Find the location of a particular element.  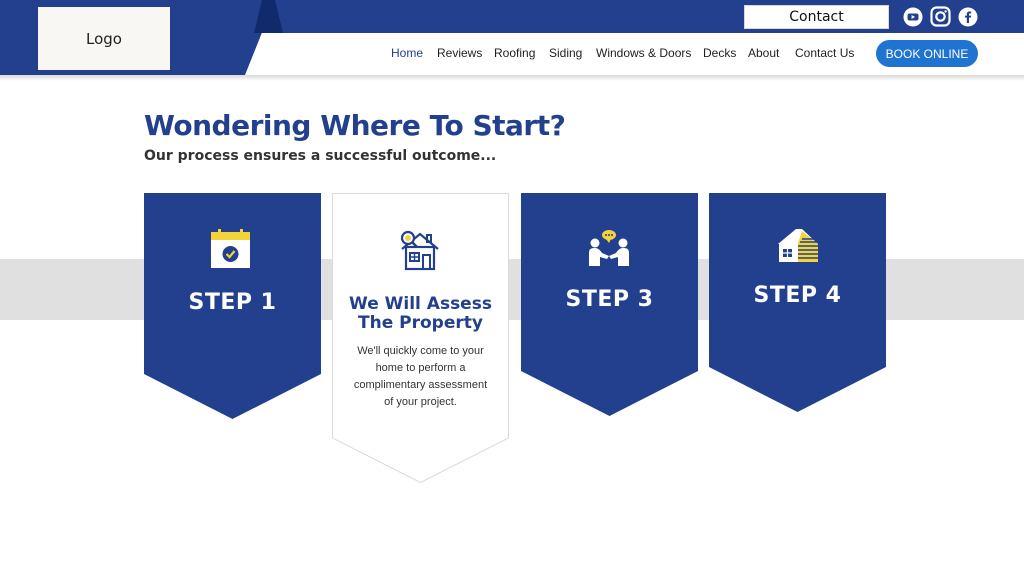

handshake-chat-icon is located at coordinates (609, 248).